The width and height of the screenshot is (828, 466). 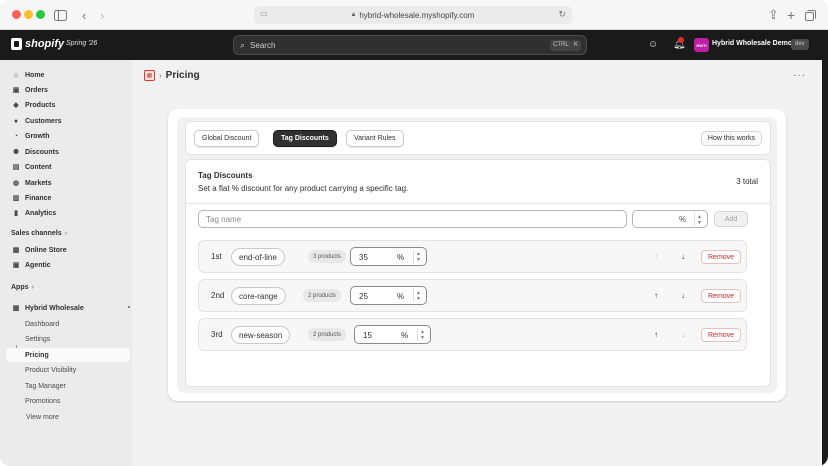 I want to click on sidebar-item-finance: ▥ Finance, so click(x=68, y=198).